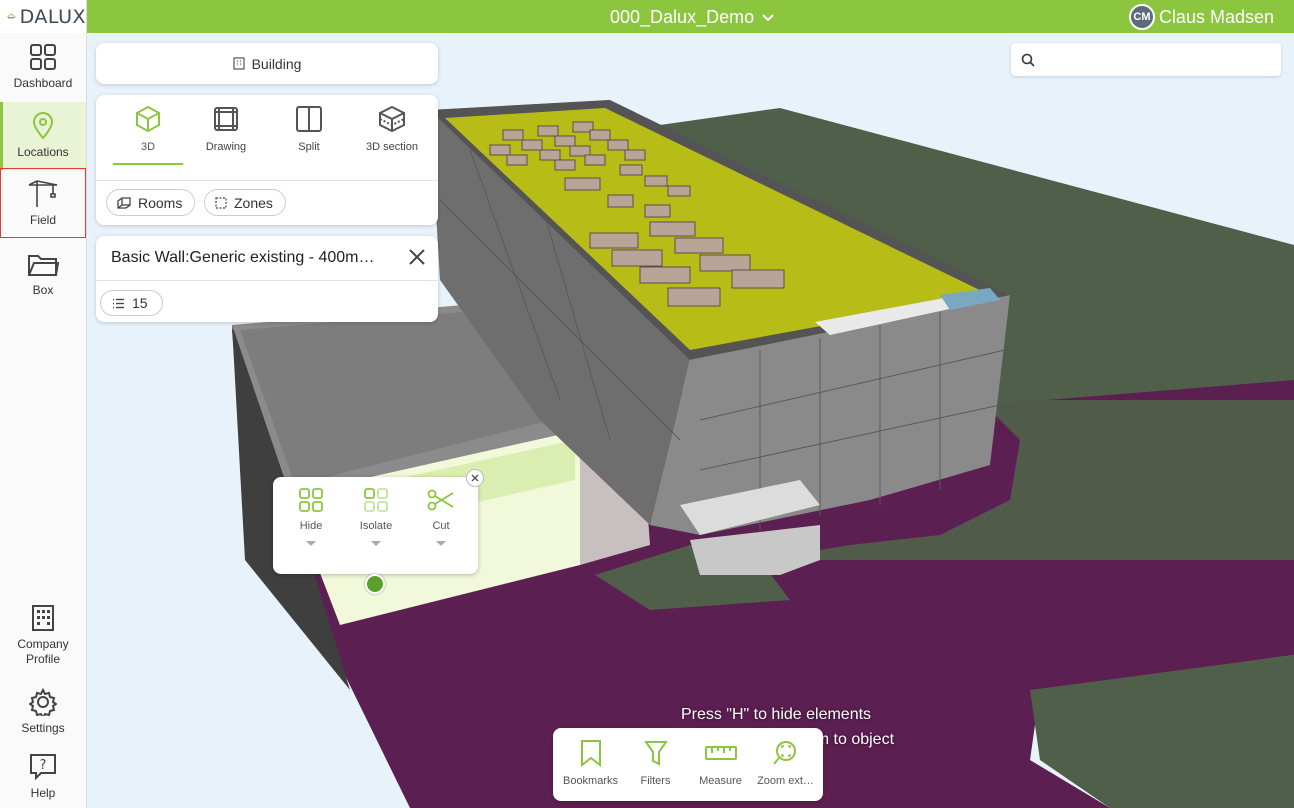  Describe the element at coordinates (376, 500) in the screenshot. I see `isolate-icon` at that location.